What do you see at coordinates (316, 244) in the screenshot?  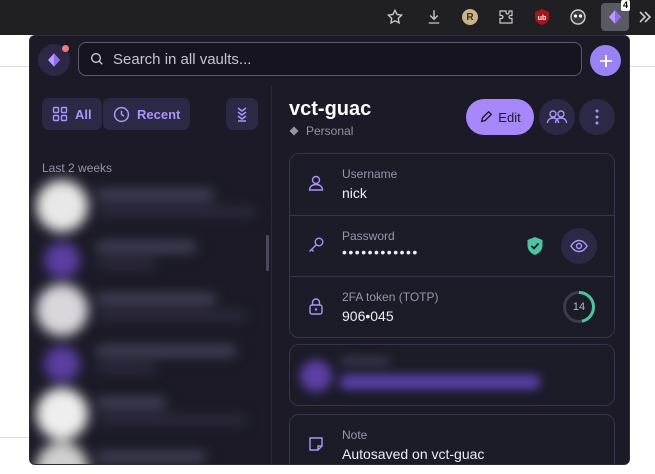 I see `key-icon` at bounding box center [316, 244].